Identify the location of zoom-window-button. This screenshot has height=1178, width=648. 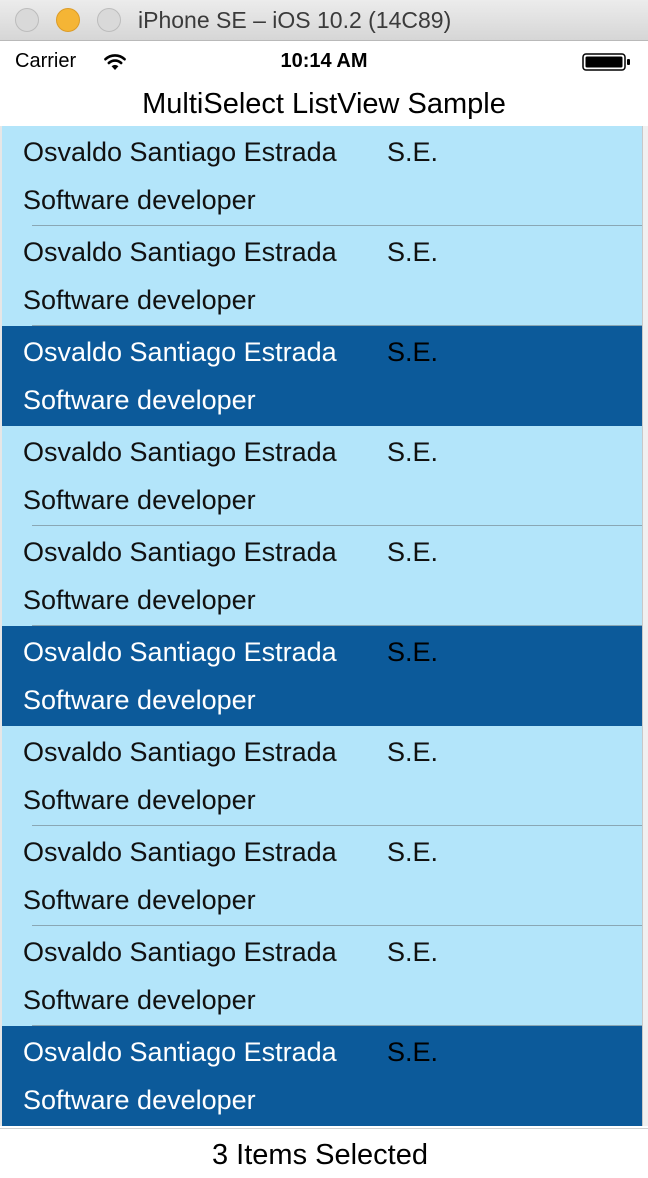
(109, 20).